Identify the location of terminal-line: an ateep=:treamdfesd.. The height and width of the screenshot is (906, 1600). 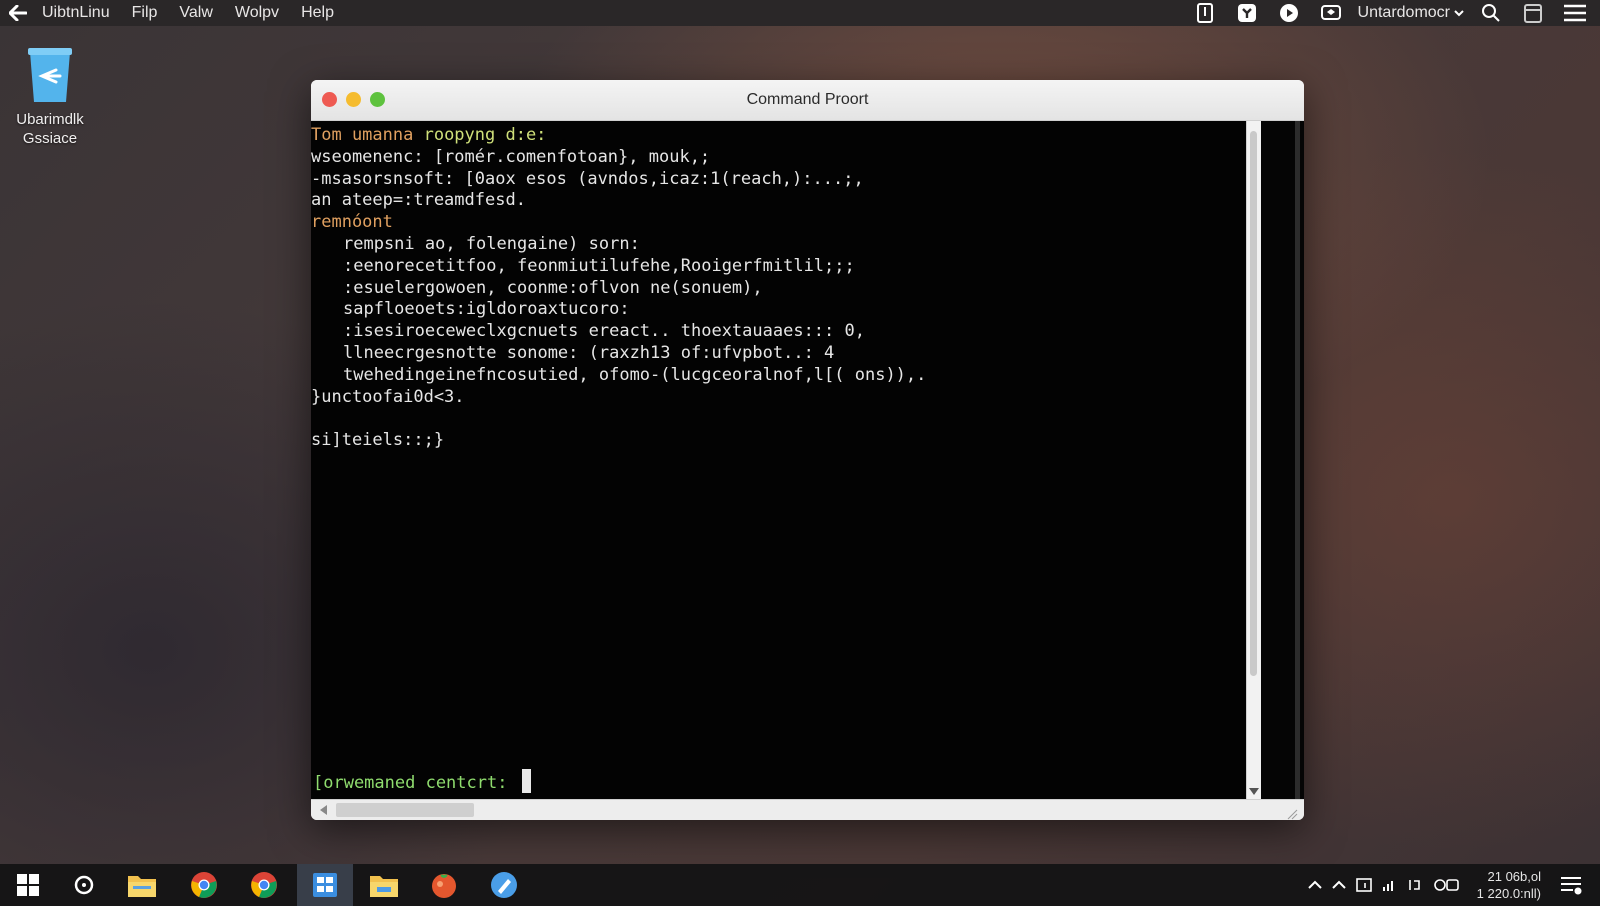
(776, 201).